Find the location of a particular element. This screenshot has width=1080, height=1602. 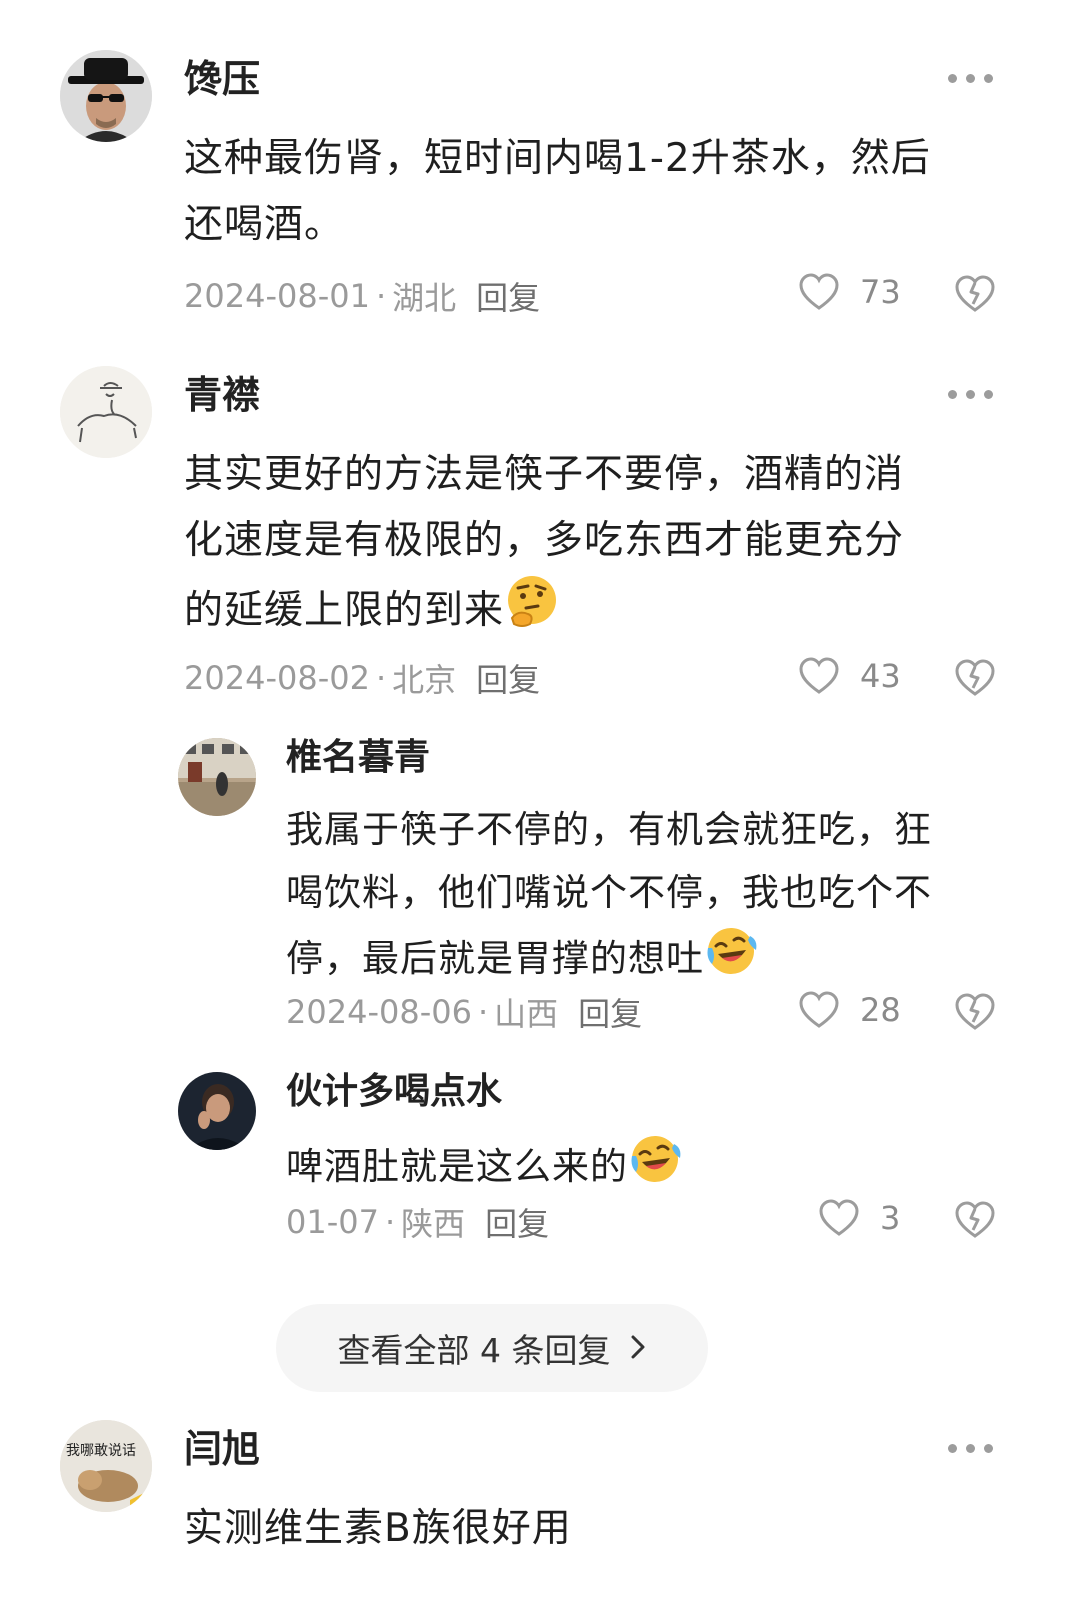

avatar: 我哪敢说话 is located at coordinates (106, 1466).